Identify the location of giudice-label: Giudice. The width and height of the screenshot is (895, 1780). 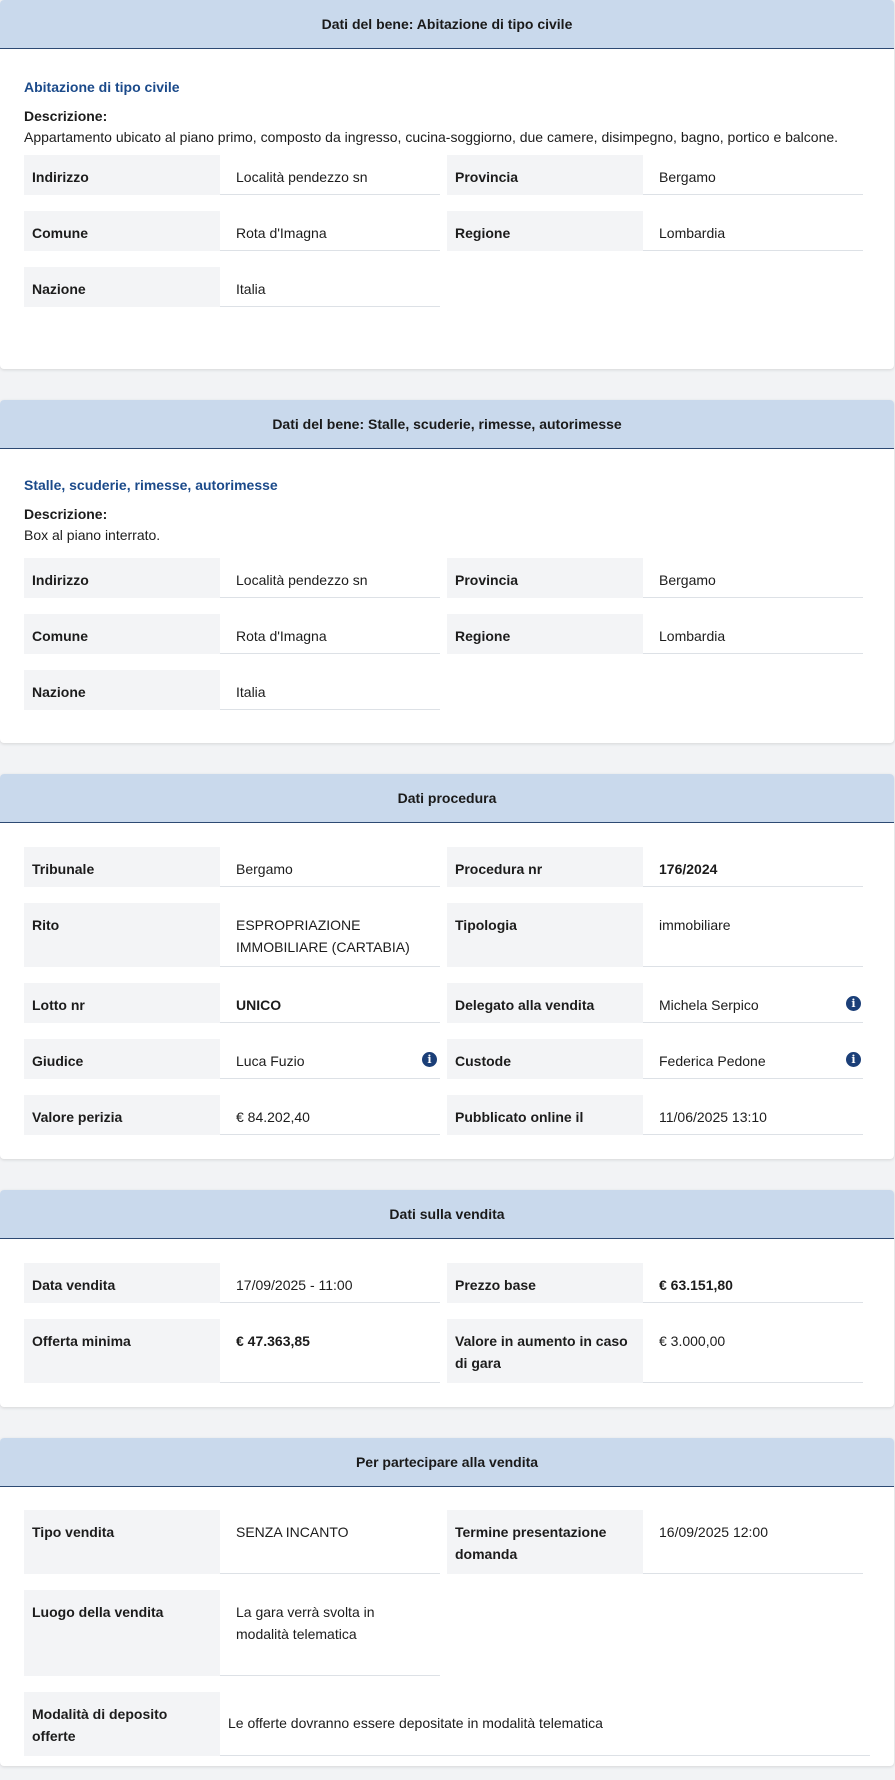
(122, 1059).